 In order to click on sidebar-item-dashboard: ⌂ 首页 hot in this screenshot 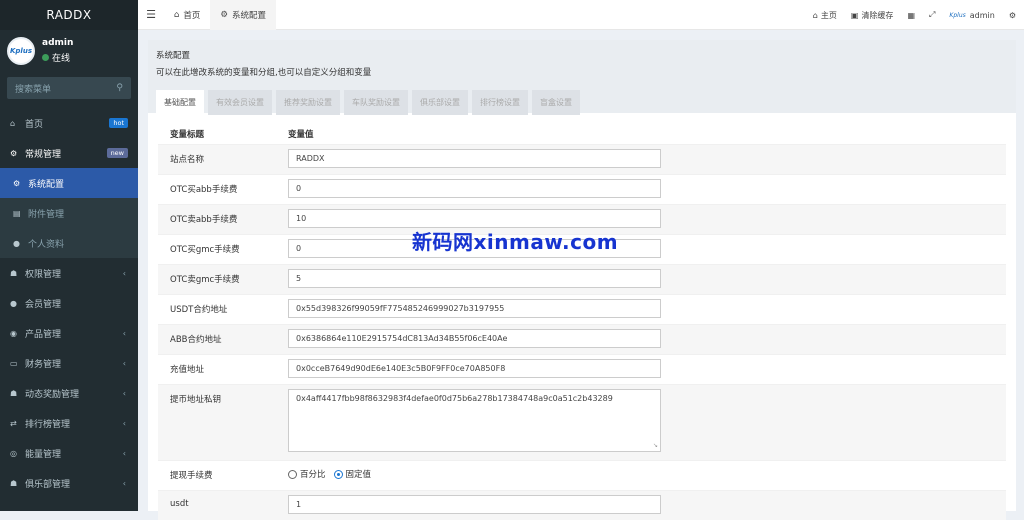, I will do `click(69, 123)`.